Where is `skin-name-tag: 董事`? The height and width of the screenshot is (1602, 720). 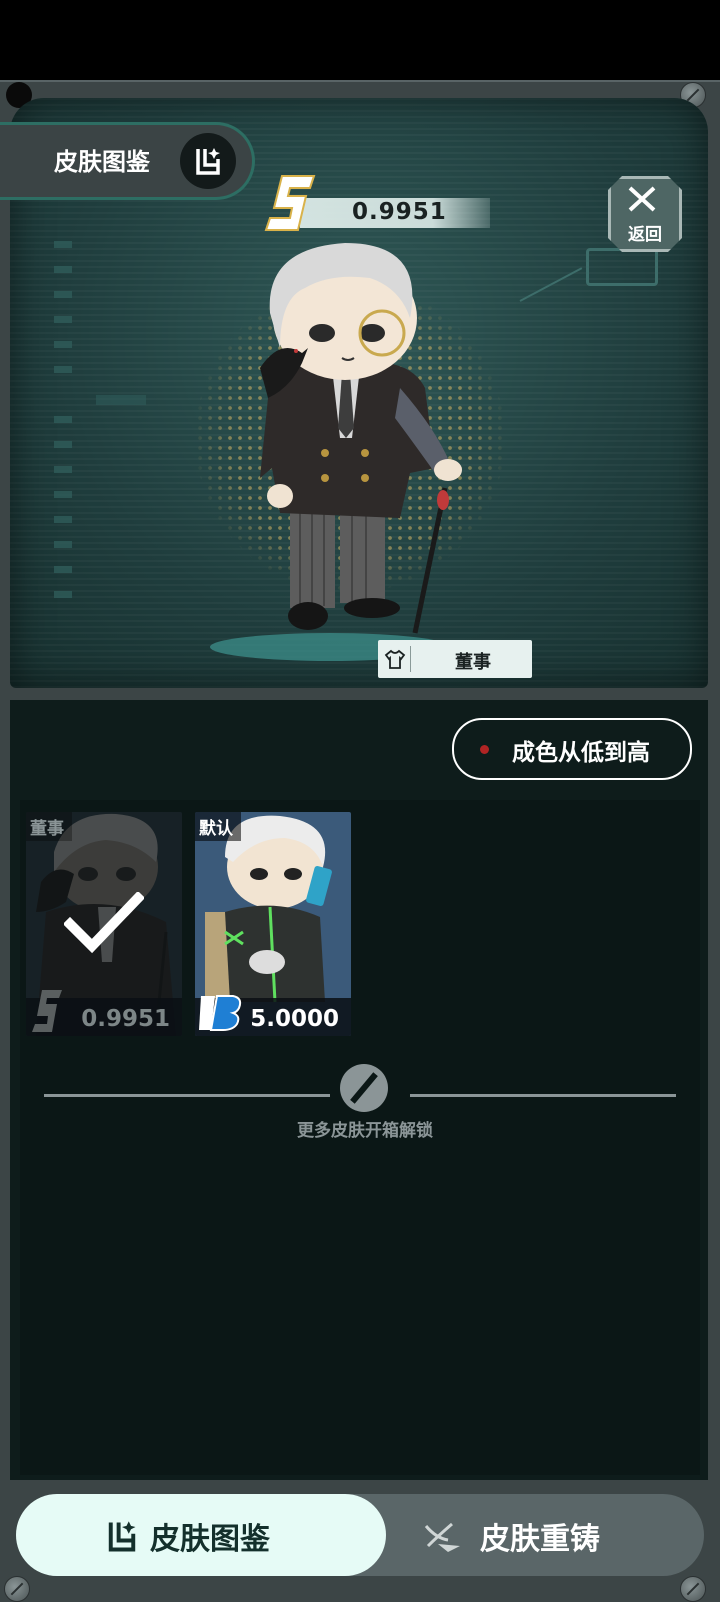 skin-name-tag: 董事 is located at coordinates (455, 659).